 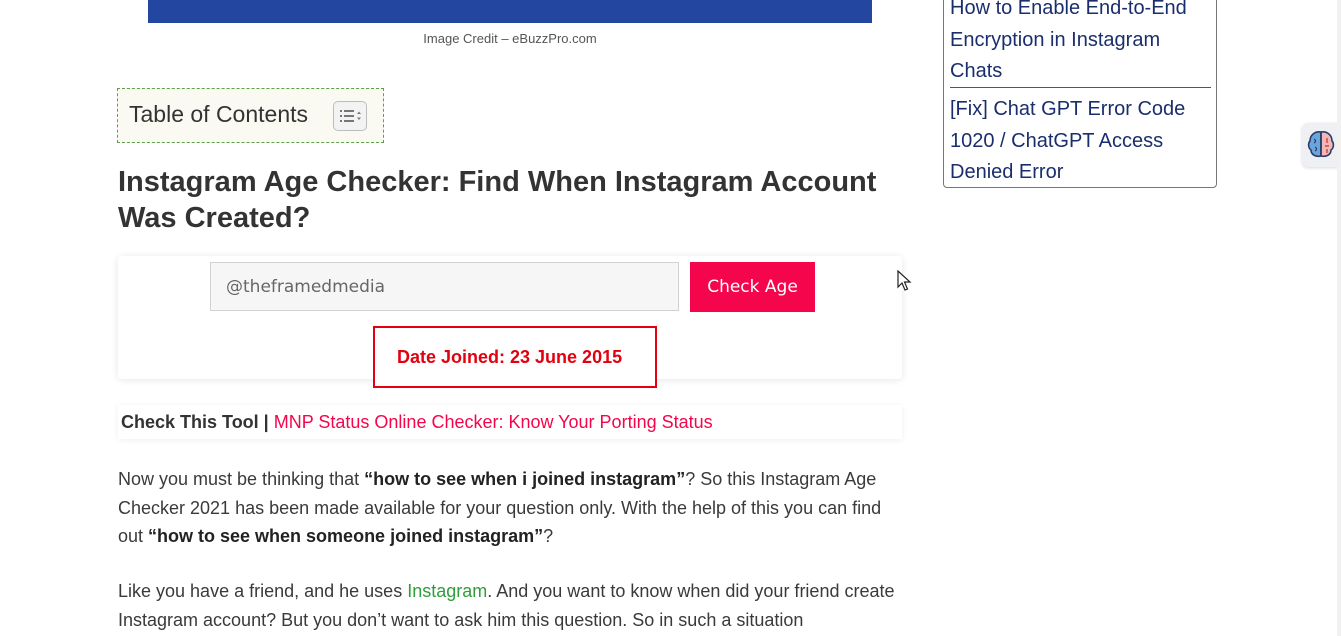 What do you see at coordinates (510, 11) in the screenshot?
I see `hero-image` at bounding box center [510, 11].